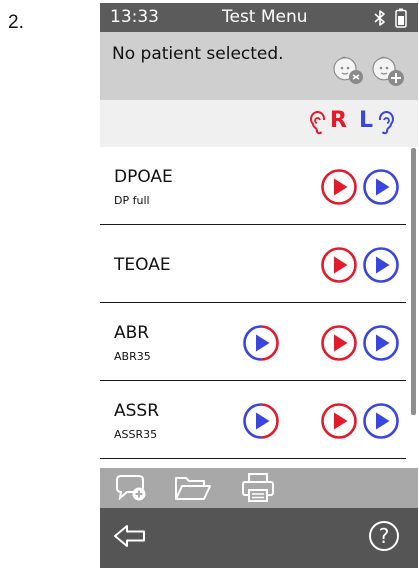 The width and height of the screenshot is (419, 568). Describe the element at coordinates (130, 536) in the screenshot. I see `back-arrow-icon` at that location.